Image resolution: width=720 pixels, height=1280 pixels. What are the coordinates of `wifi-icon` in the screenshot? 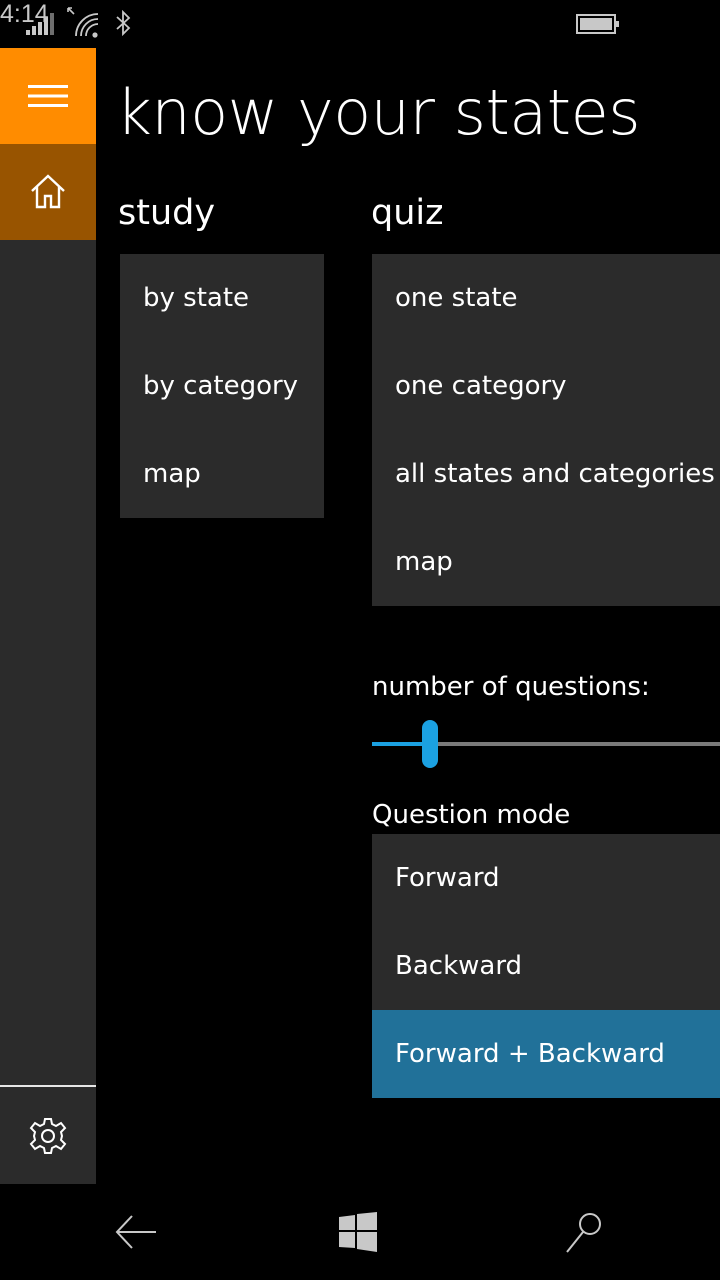 It's located at (83, 22).